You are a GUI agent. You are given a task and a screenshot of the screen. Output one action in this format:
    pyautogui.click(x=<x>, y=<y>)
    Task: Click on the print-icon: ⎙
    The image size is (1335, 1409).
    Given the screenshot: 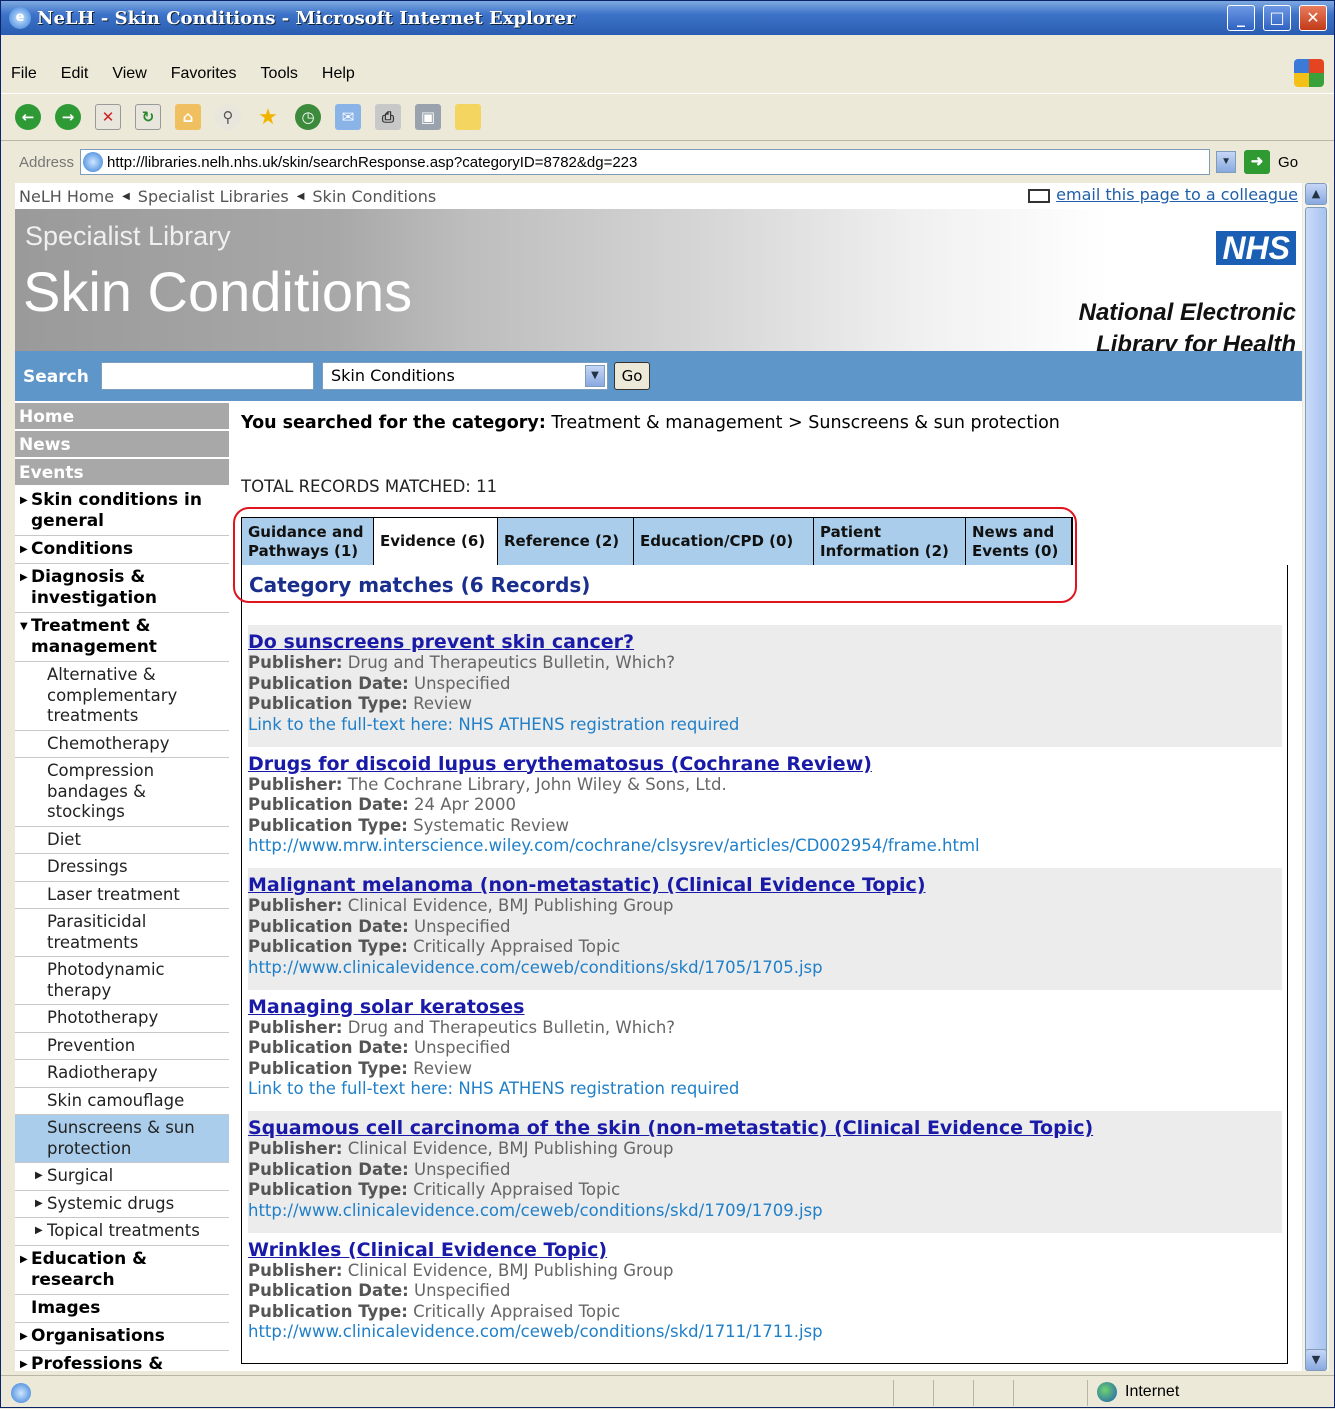 What is the action you would take?
    pyautogui.click(x=388, y=117)
    